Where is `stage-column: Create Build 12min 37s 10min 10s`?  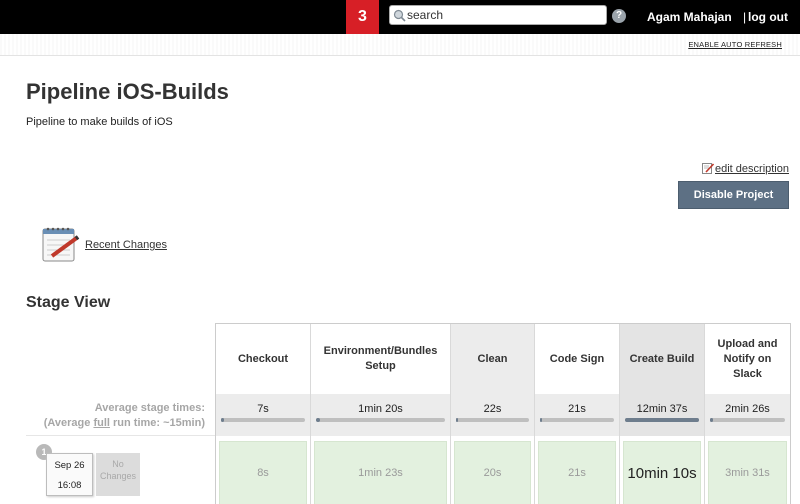 stage-column: Create Build 12min 37s 10min 10s is located at coordinates (662, 414).